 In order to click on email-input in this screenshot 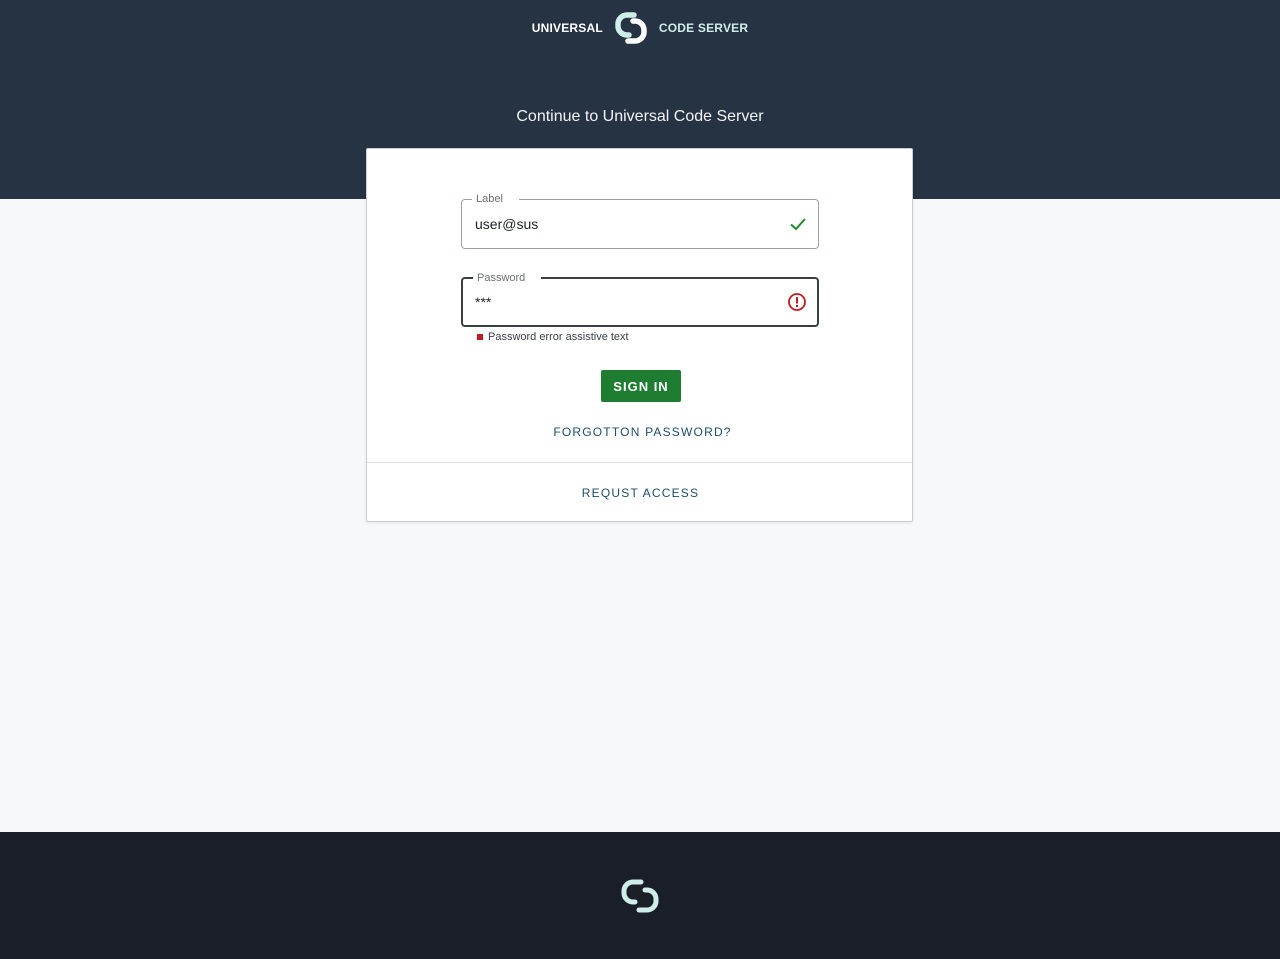, I will do `click(625, 224)`.